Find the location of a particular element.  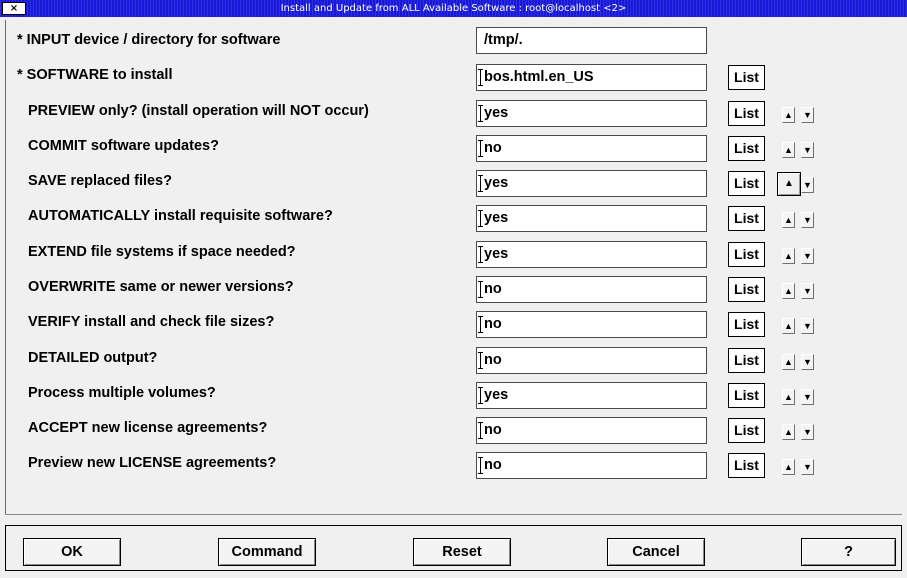

field-label: DETAILED output? is located at coordinates (93, 358).